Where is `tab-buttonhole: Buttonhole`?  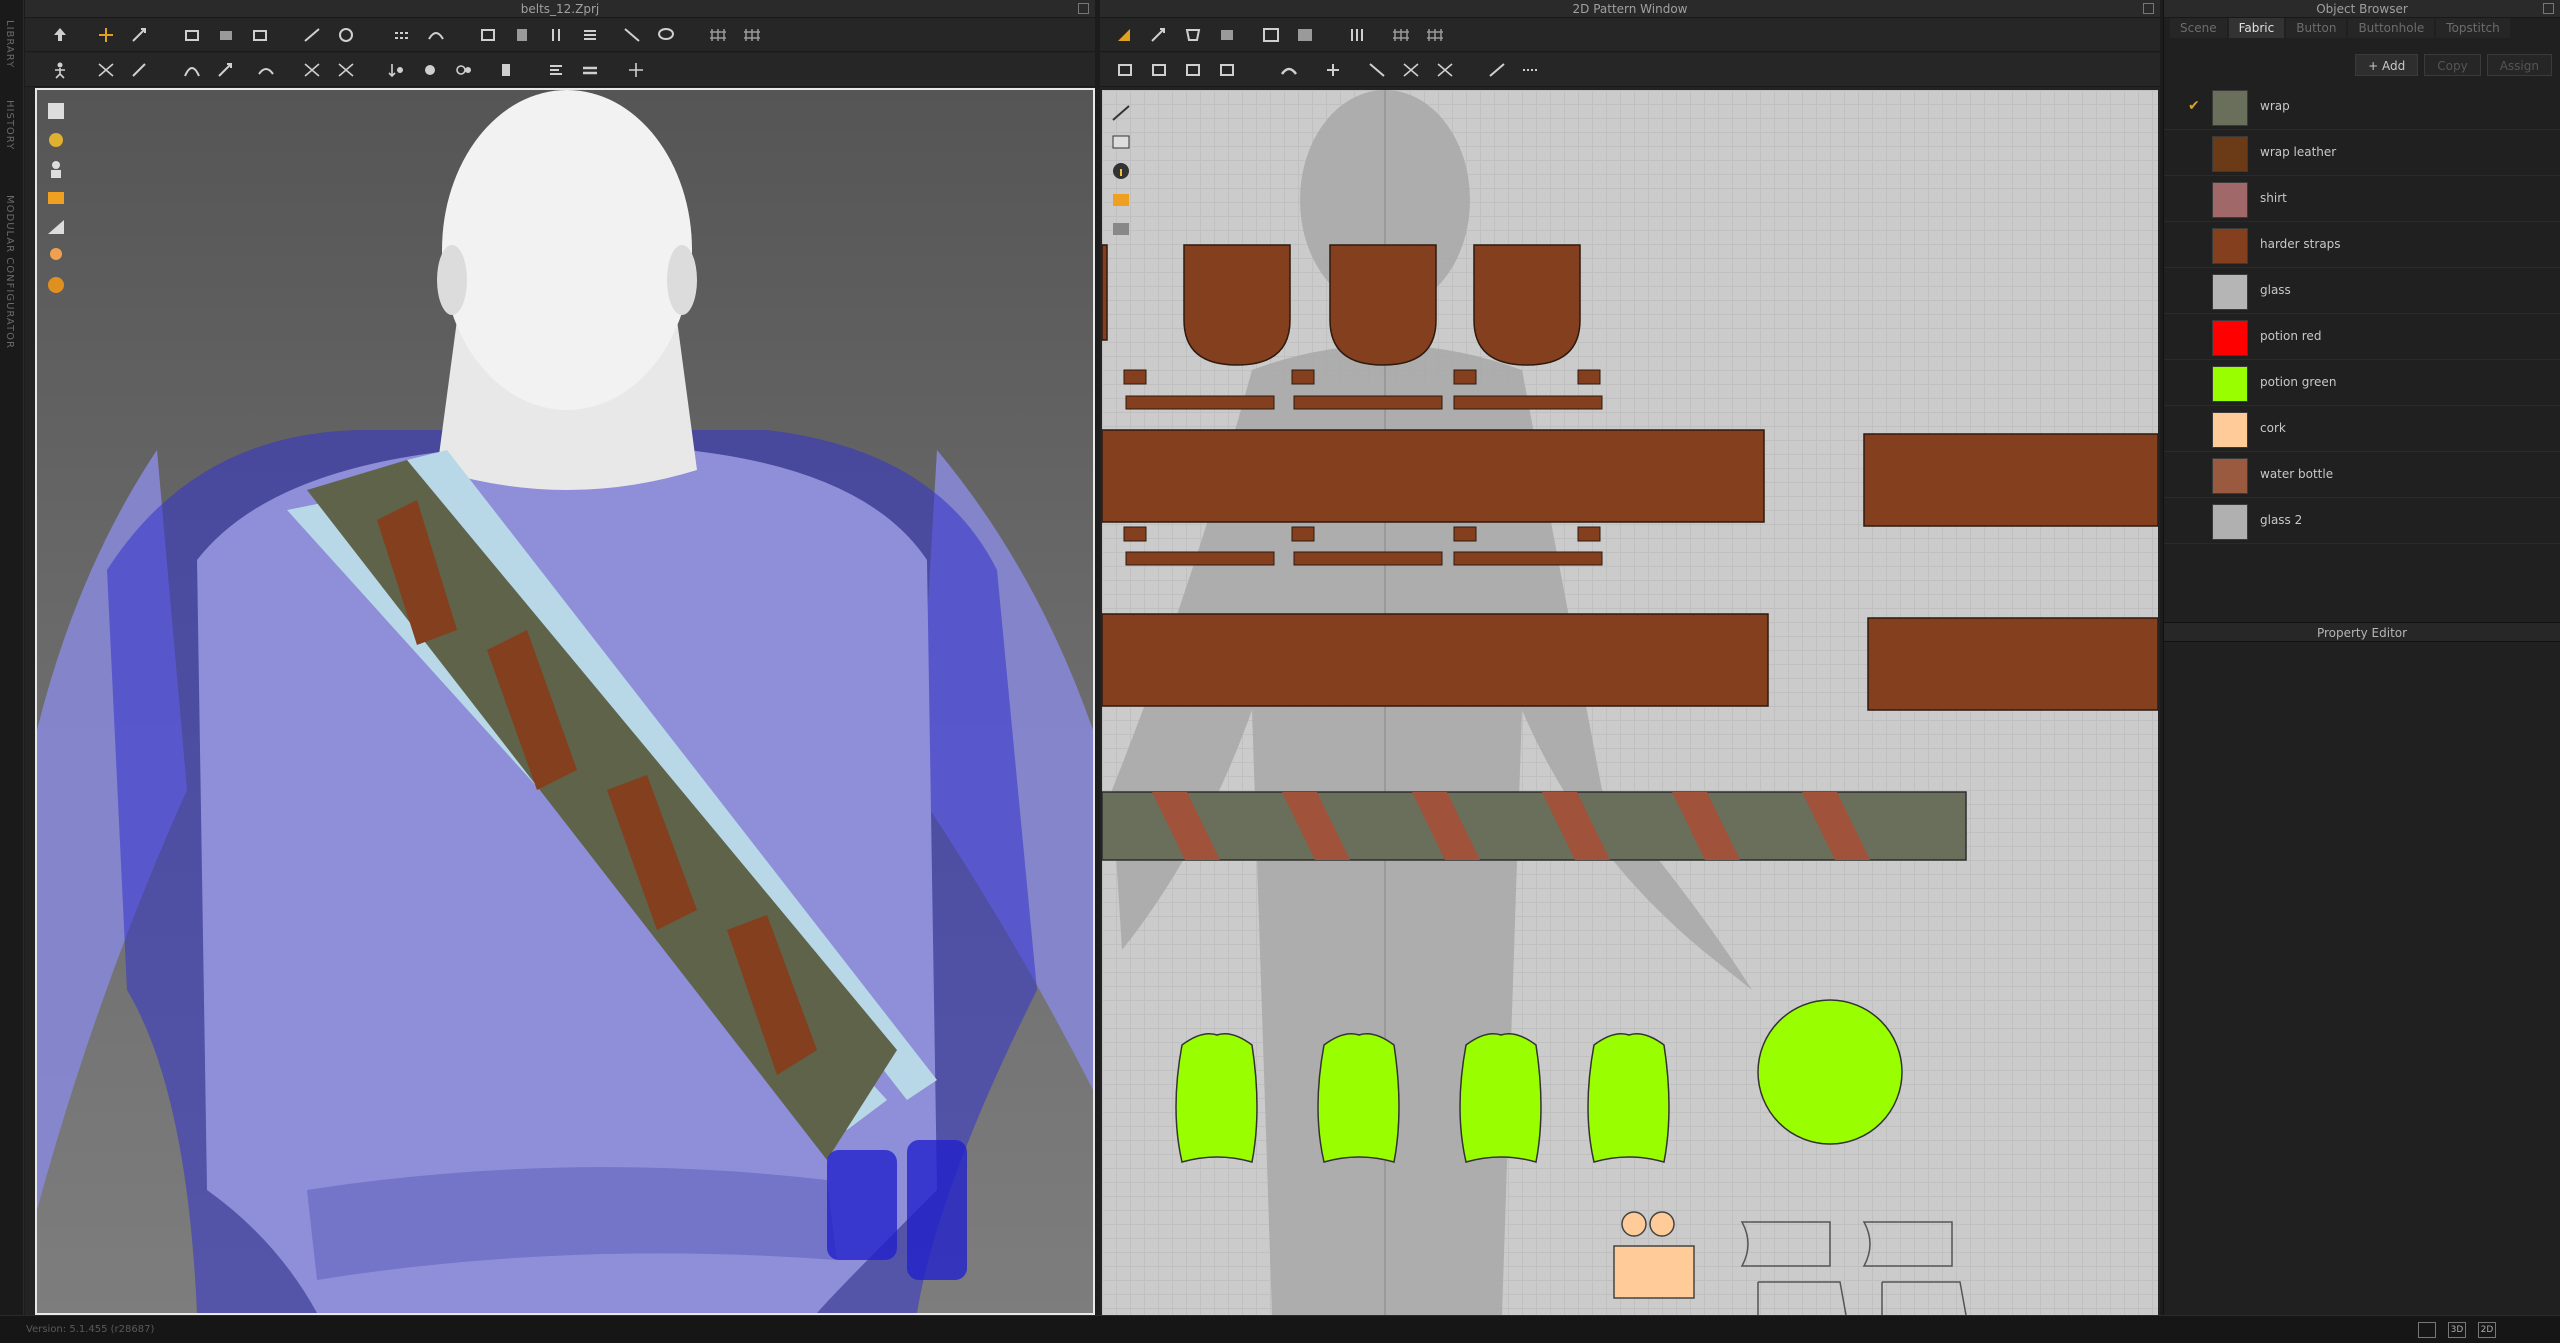 tab-buttonhole: Buttonhole is located at coordinates (2391, 28).